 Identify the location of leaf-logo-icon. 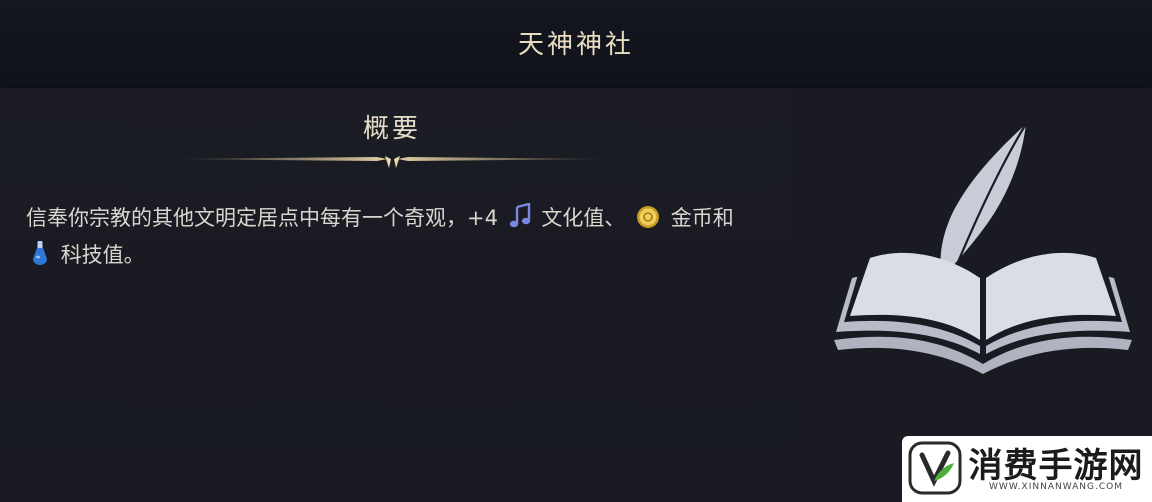
(935, 468).